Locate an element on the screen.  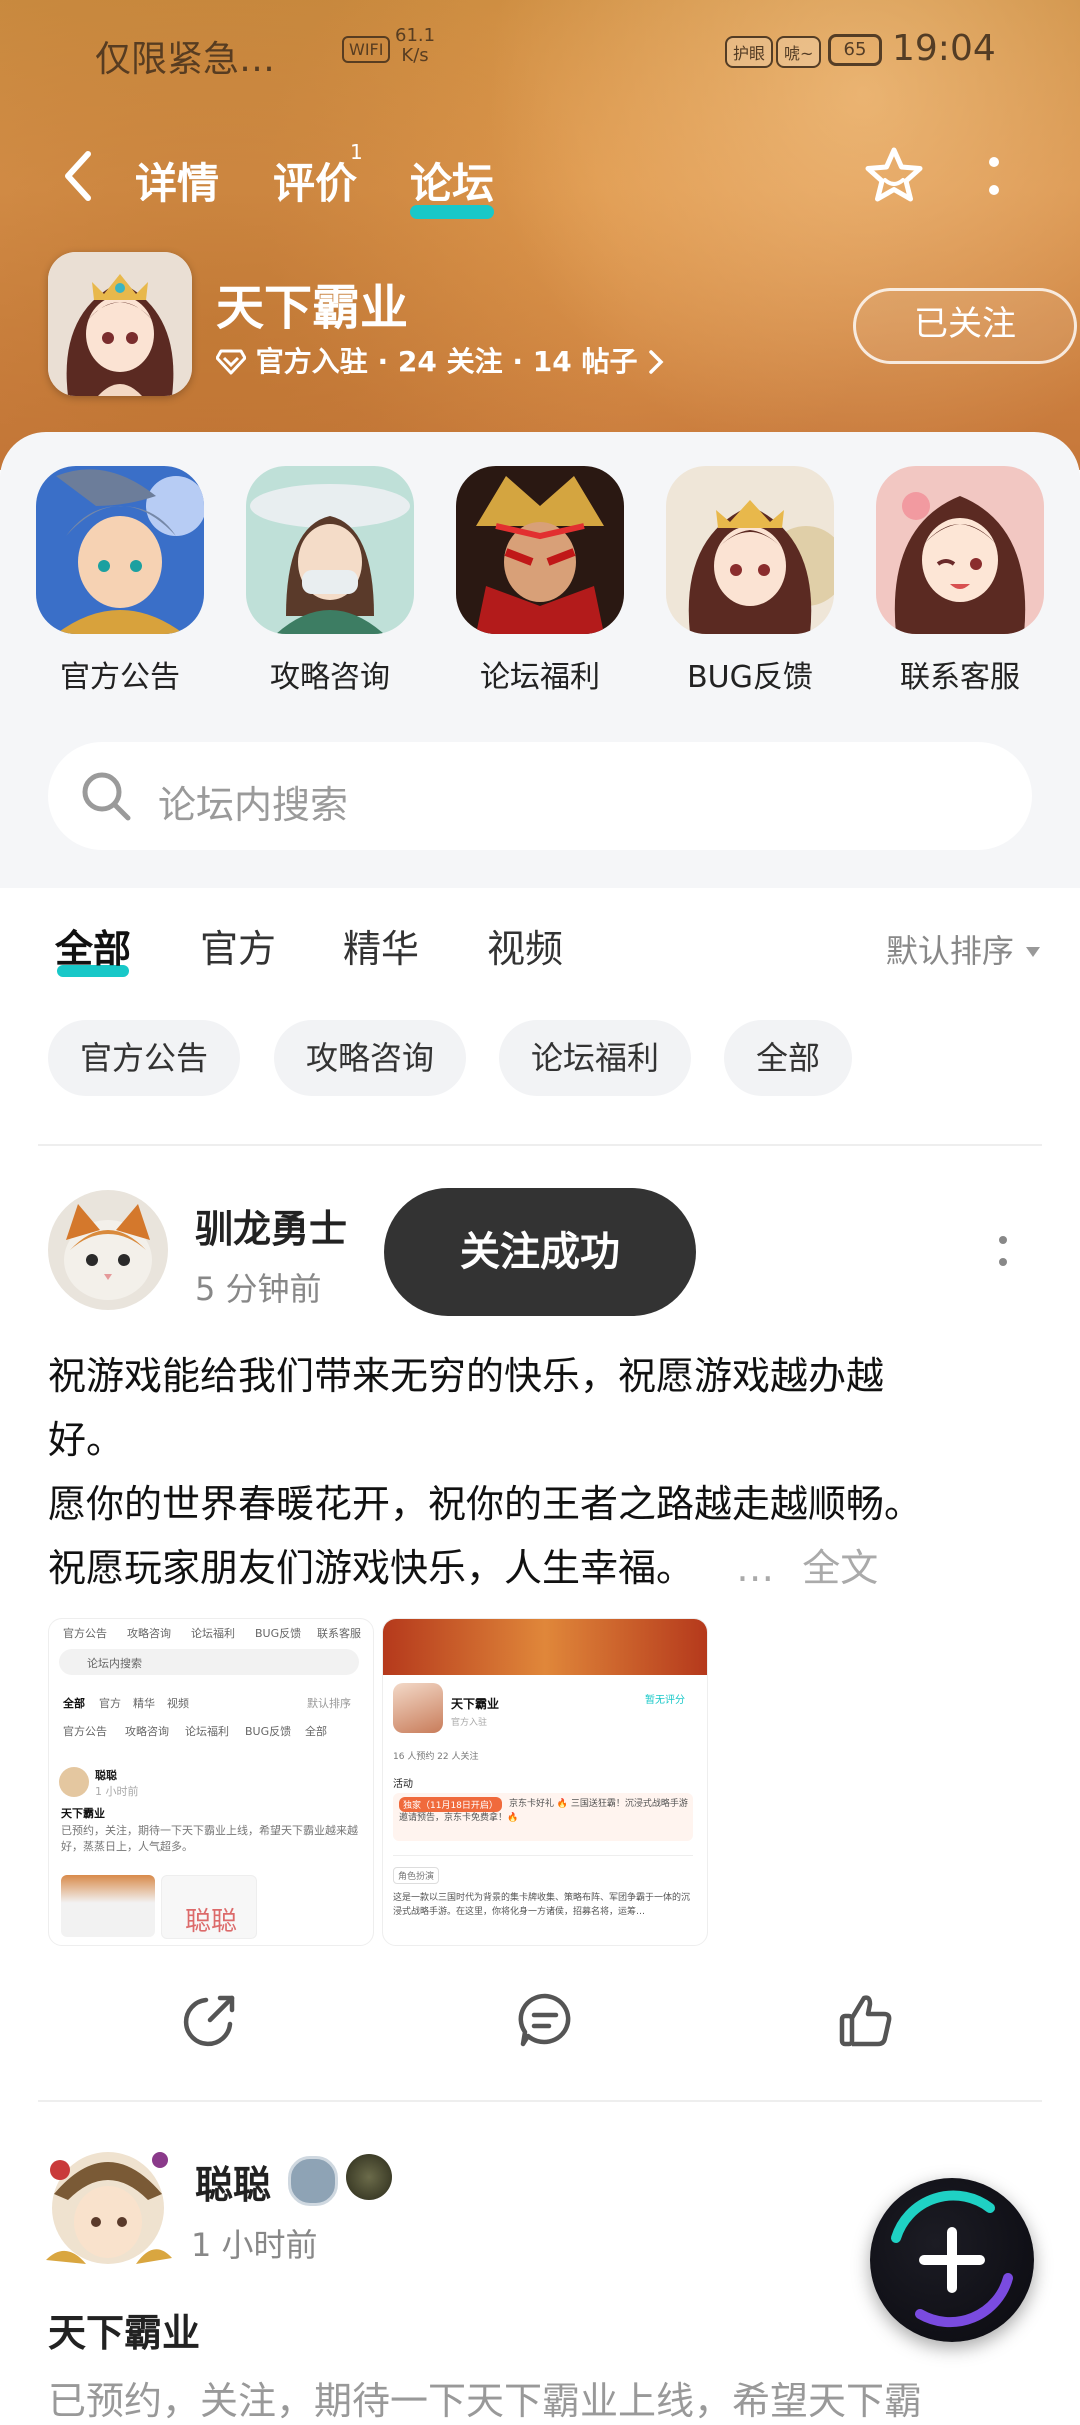
mini-game-icon is located at coordinates (418, 1708).